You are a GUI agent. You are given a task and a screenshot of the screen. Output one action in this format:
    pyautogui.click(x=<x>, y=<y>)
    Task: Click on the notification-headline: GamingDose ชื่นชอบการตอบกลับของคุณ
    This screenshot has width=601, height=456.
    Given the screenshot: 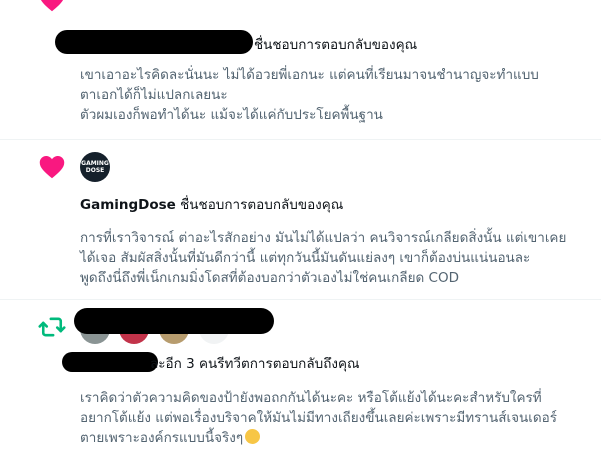 What is the action you would take?
    pyautogui.click(x=212, y=205)
    